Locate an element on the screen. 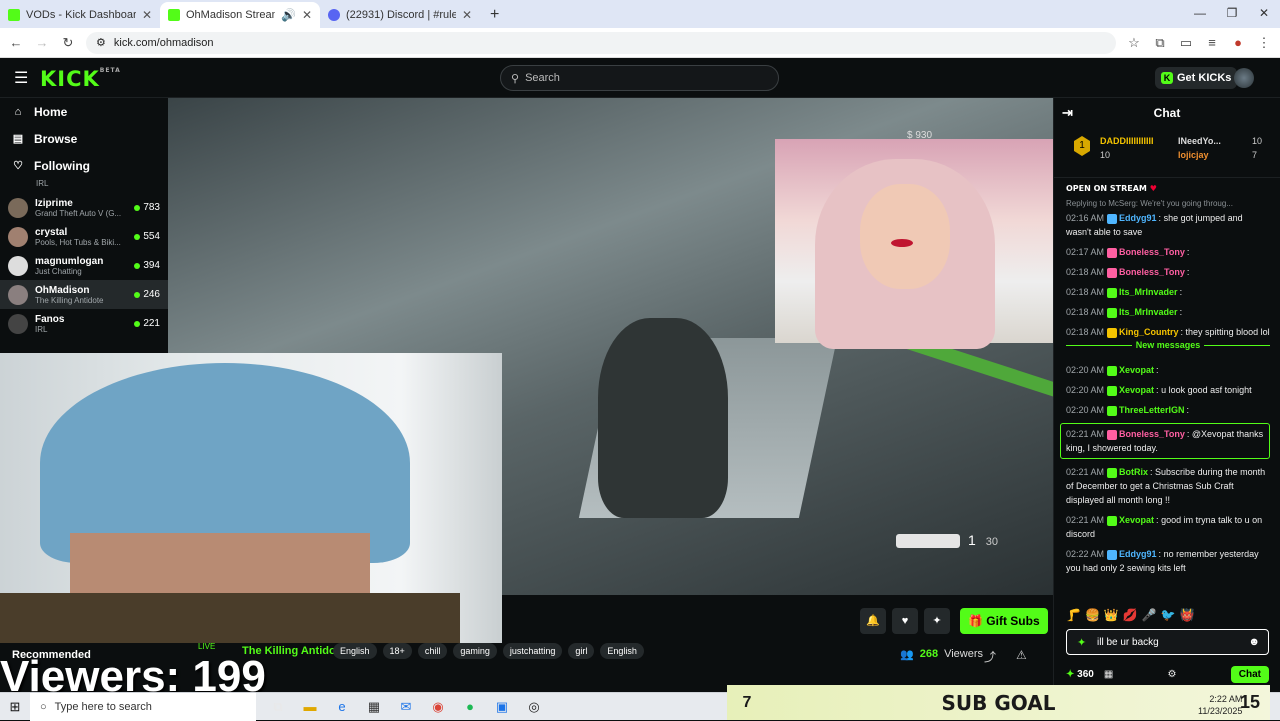 The image size is (1280, 721). chat-input: ✦ ill be ur backg ☻ is located at coordinates (1167, 642).